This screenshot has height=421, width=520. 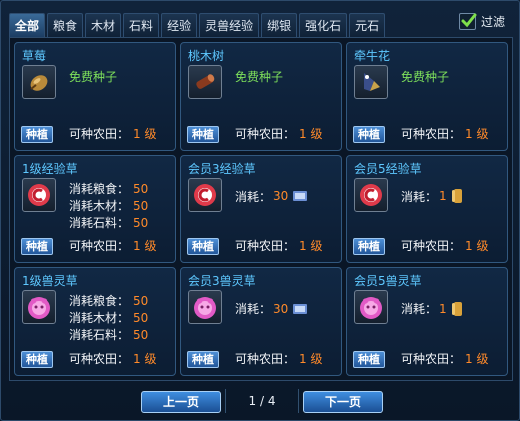 What do you see at coordinates (367, 25) in the screenshot?
I see `tab-yuan-stone: 元石` at bounding box center [367, 25].